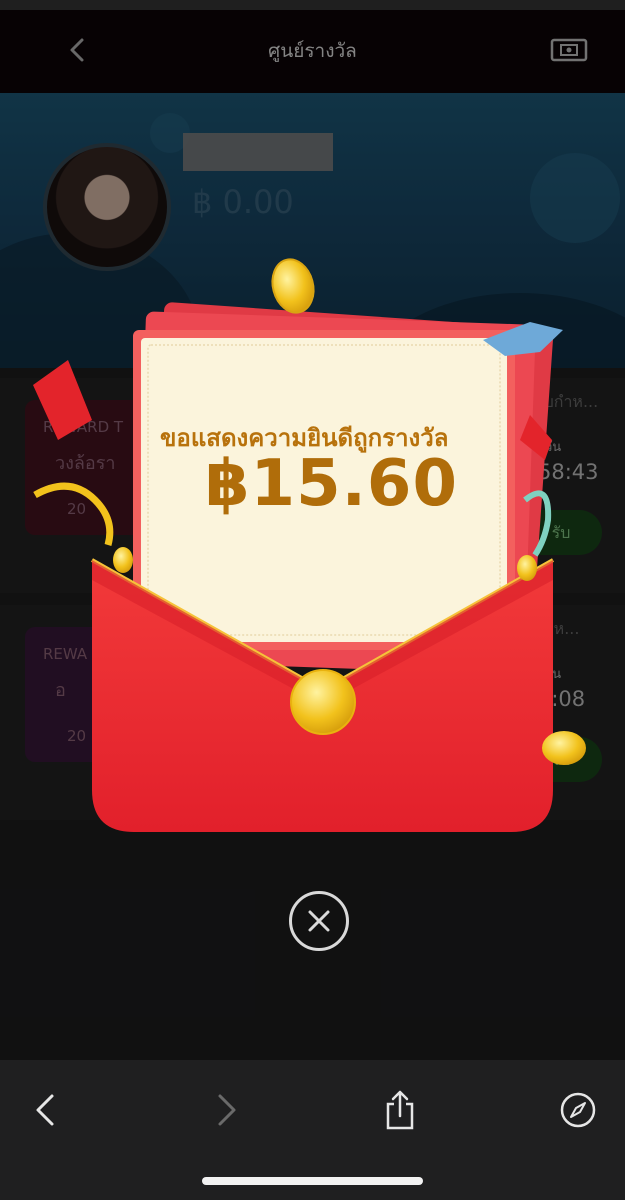 The image size is (625, 1200). I want to click on home-indicator, so click(312, 1181).